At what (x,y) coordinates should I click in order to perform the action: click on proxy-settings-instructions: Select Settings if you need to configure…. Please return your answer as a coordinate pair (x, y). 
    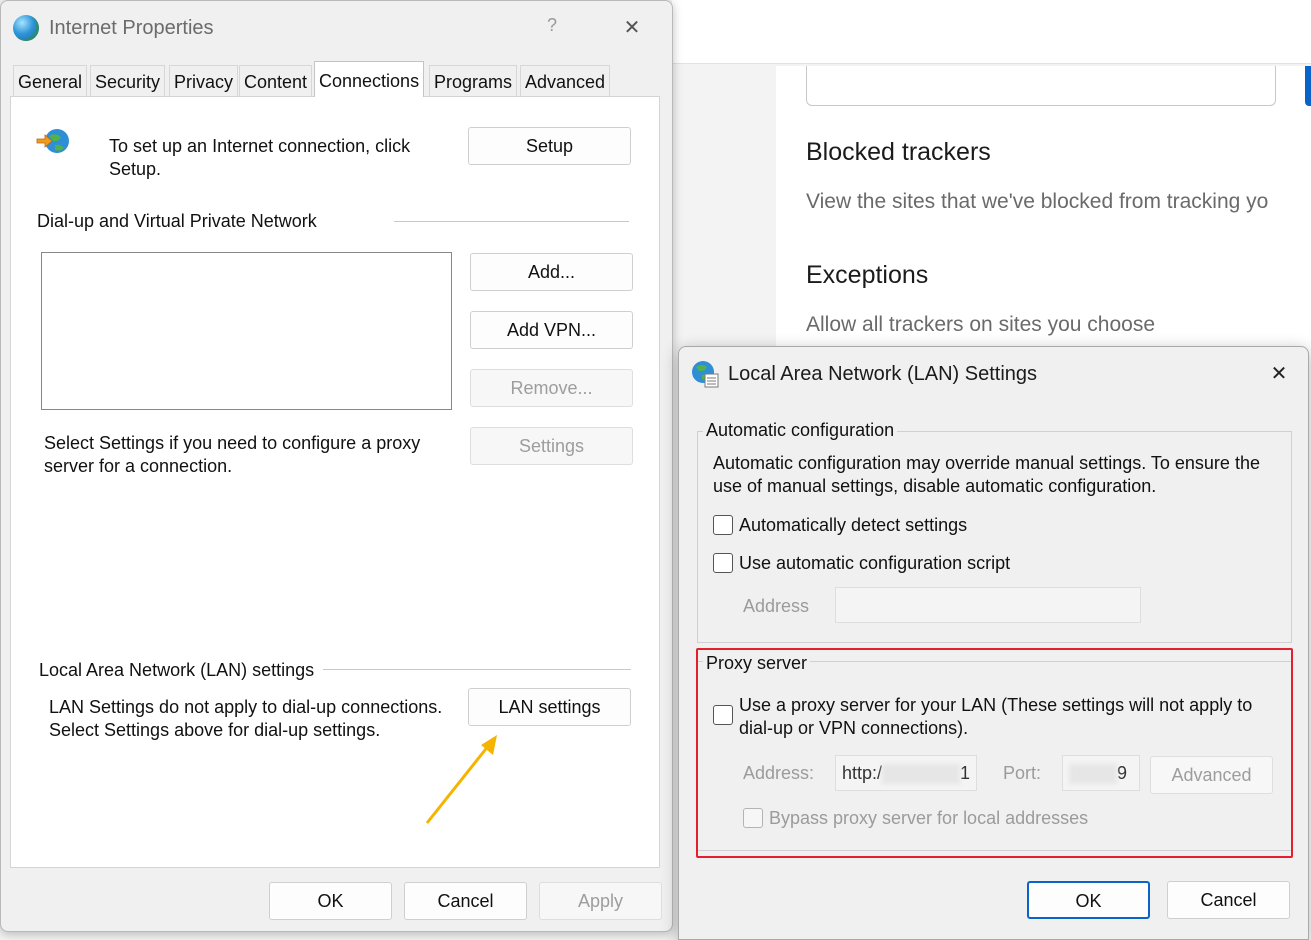
    Looking at the image, I should click on (232, 454).